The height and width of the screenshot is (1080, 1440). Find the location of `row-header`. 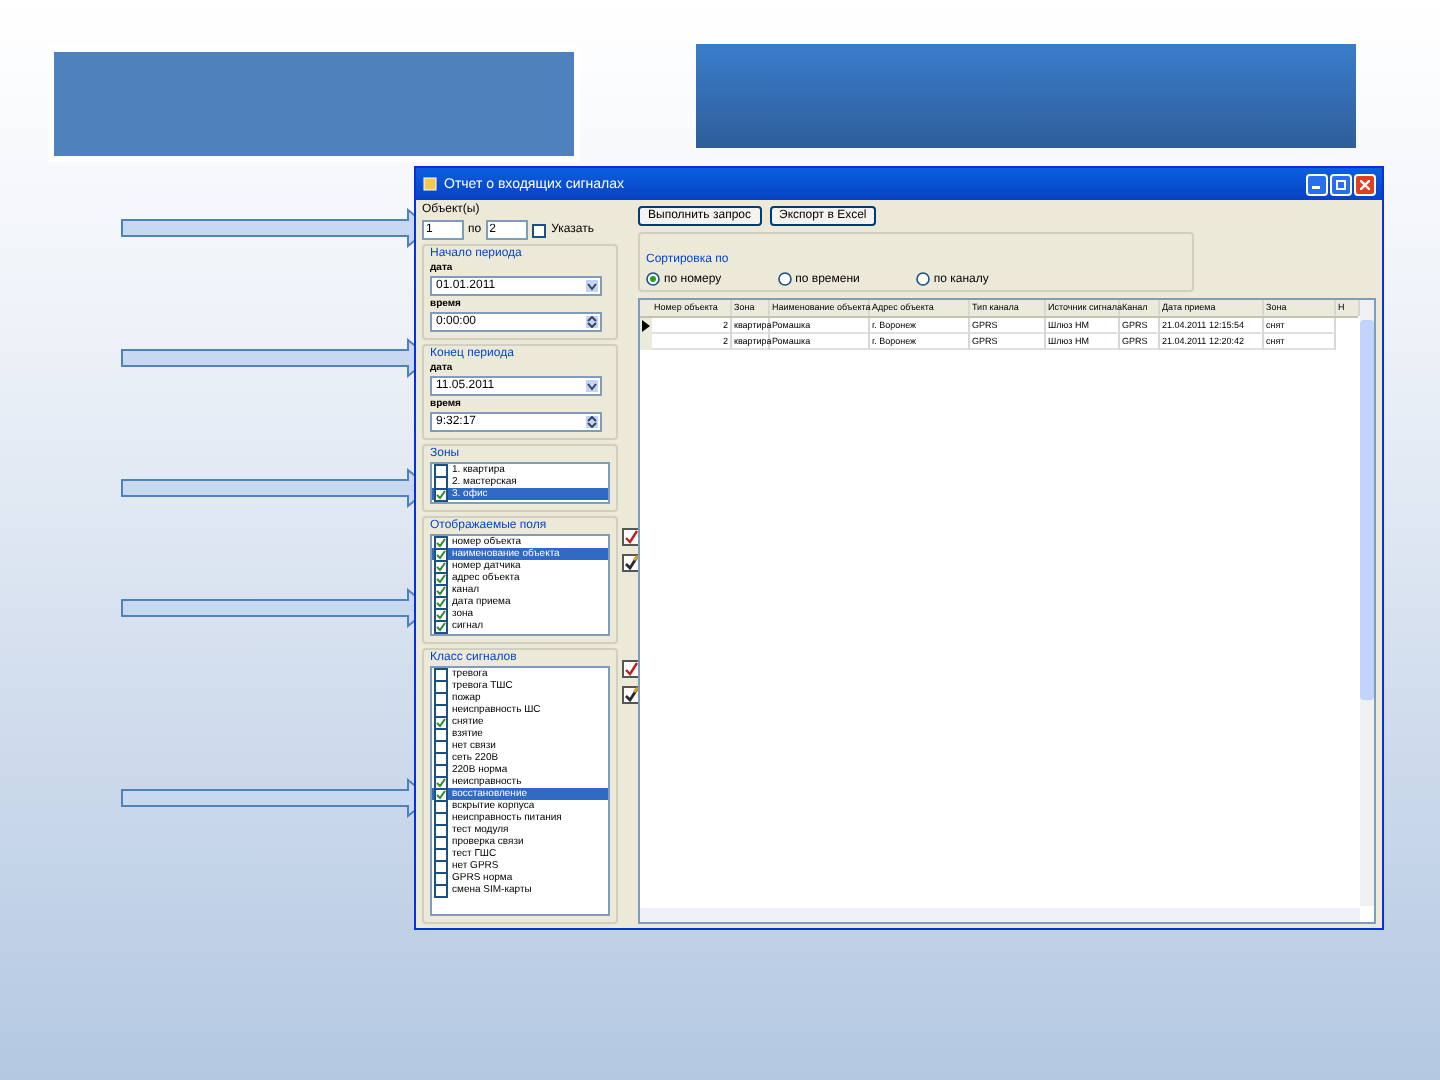

row-header is located at coordinates (646, 326).